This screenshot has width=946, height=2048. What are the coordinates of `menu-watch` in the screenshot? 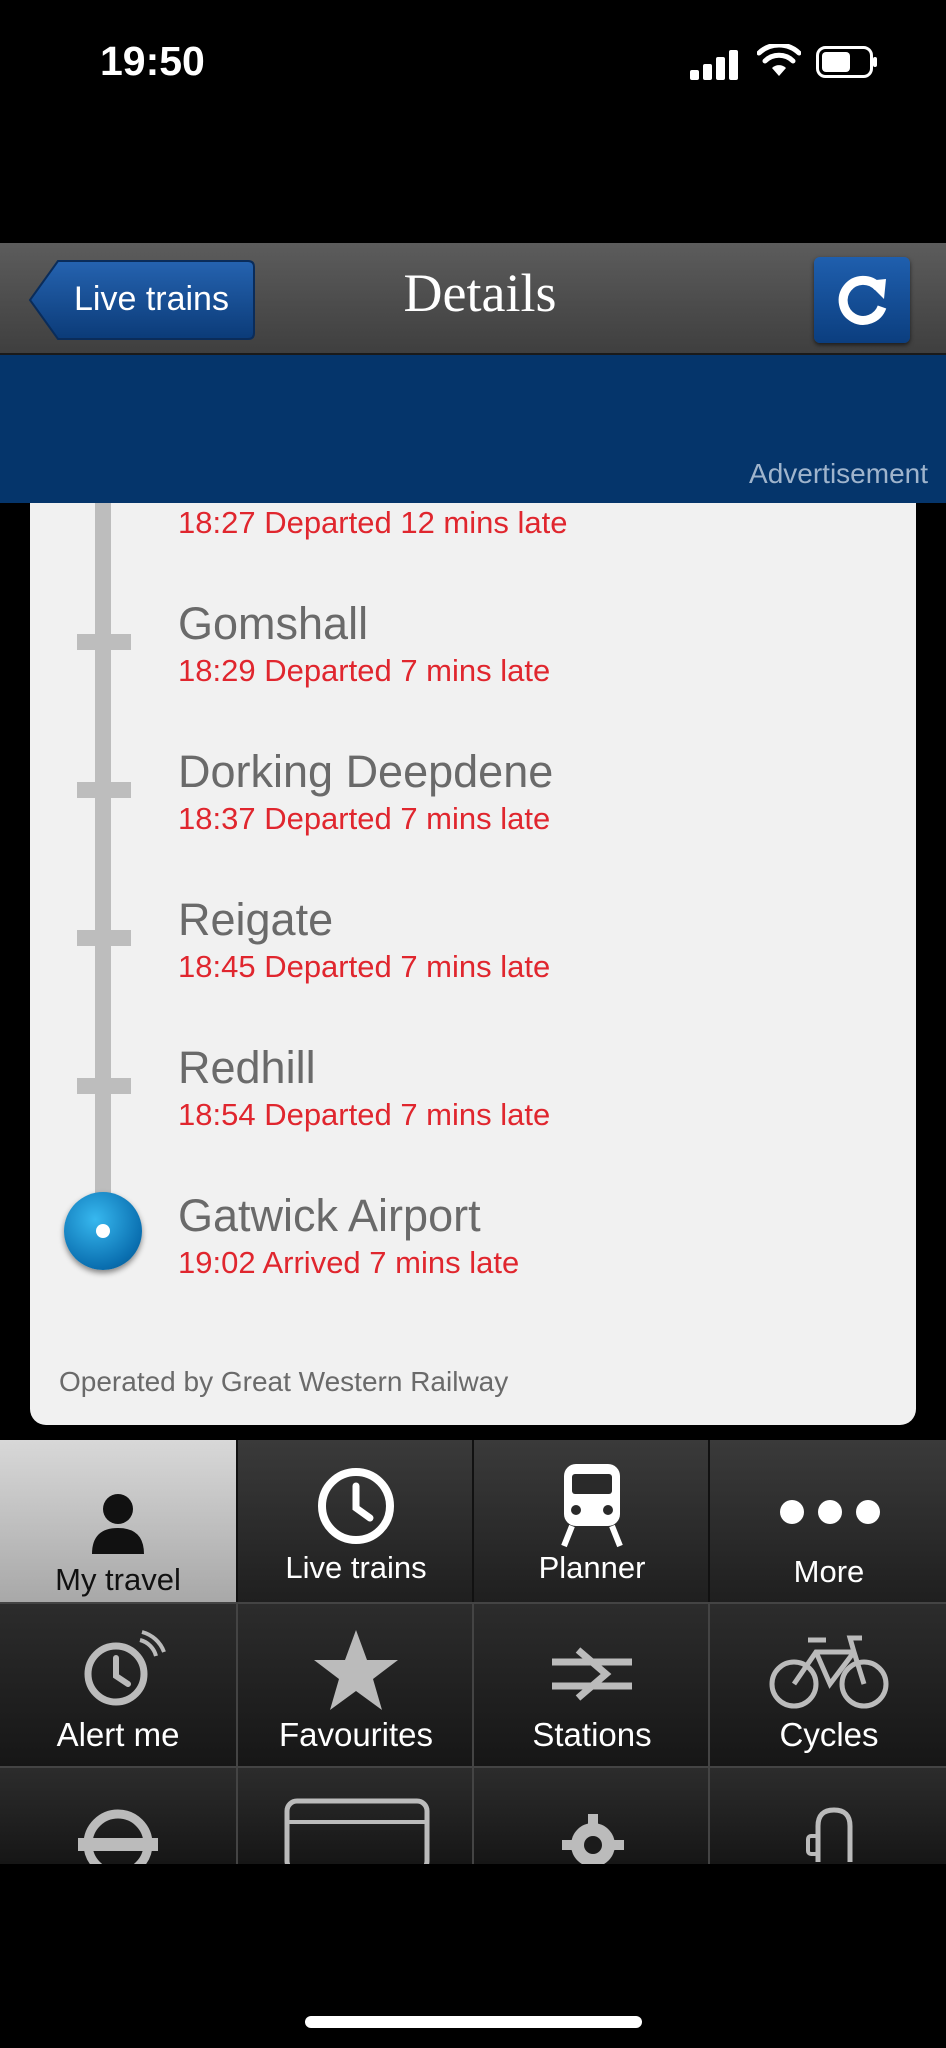 It's located at (827, 1815).